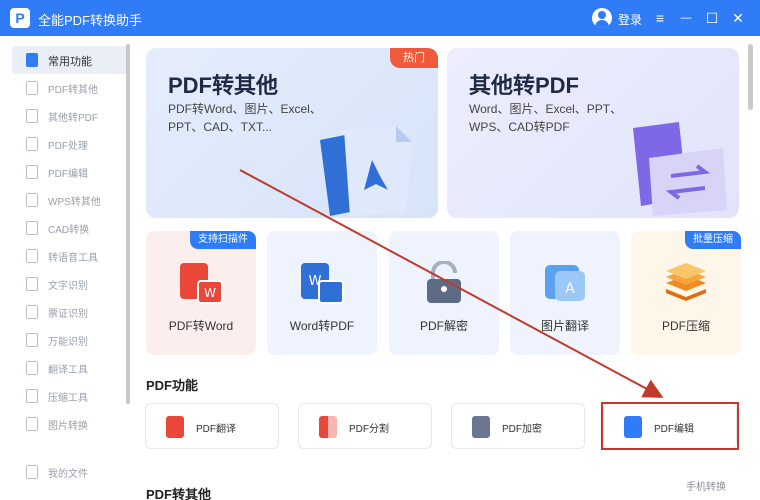  Describe the element at coordinates (179, 493) in the screenshot. I see `pdf-to-other-section-title: PDF转其他` at that location.